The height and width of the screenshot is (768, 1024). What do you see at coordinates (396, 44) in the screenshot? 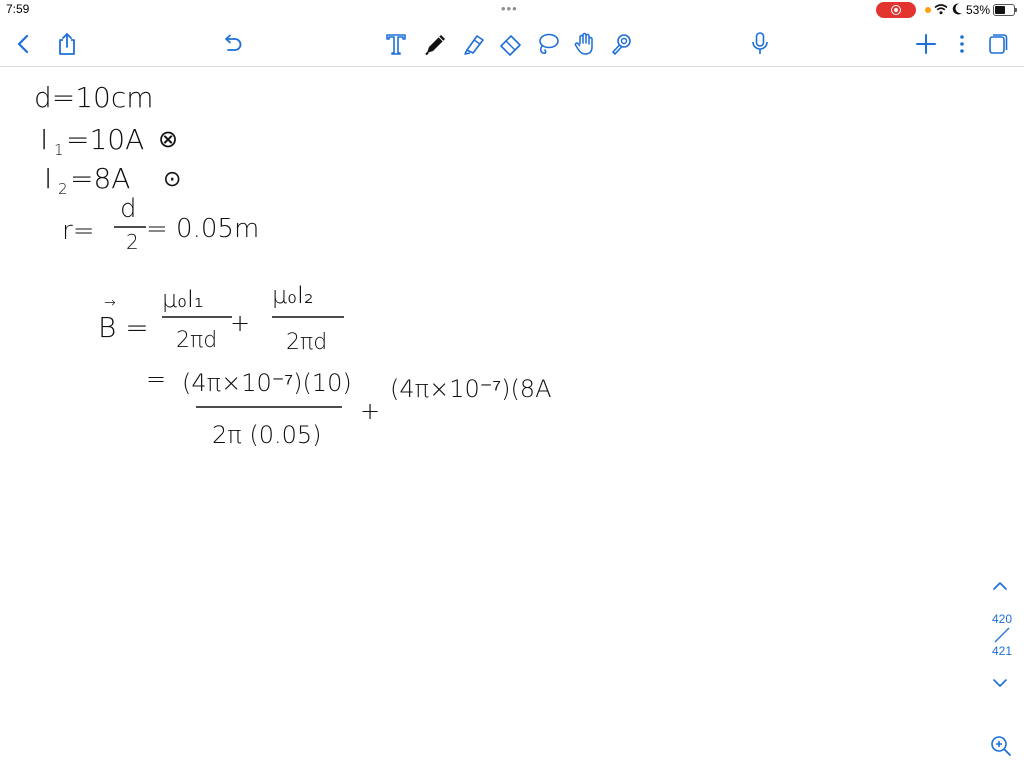
I see `text-tool-icon` at bounding box center [396, 44].